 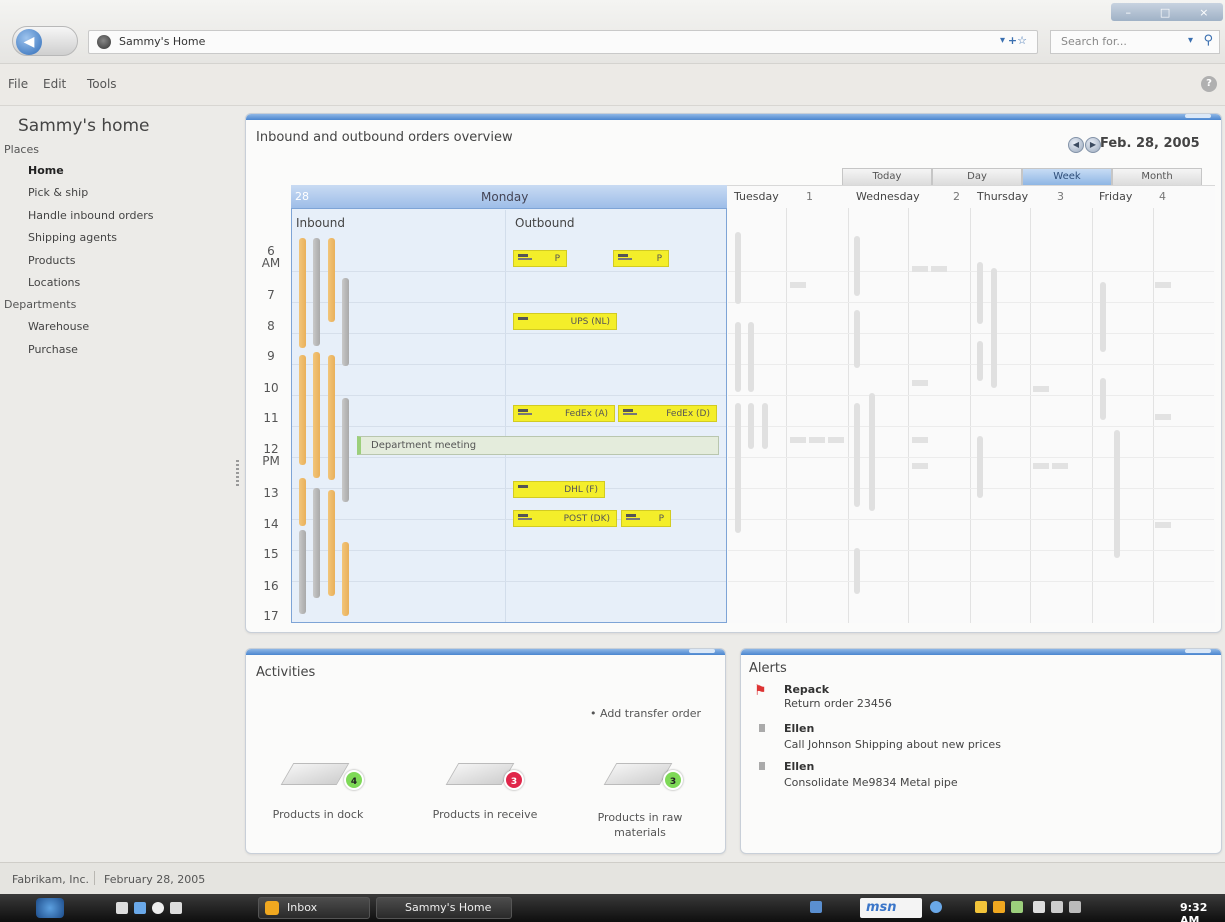 I want to click on products-in-receive-label: Products in receive, so click(x=485, y=814).